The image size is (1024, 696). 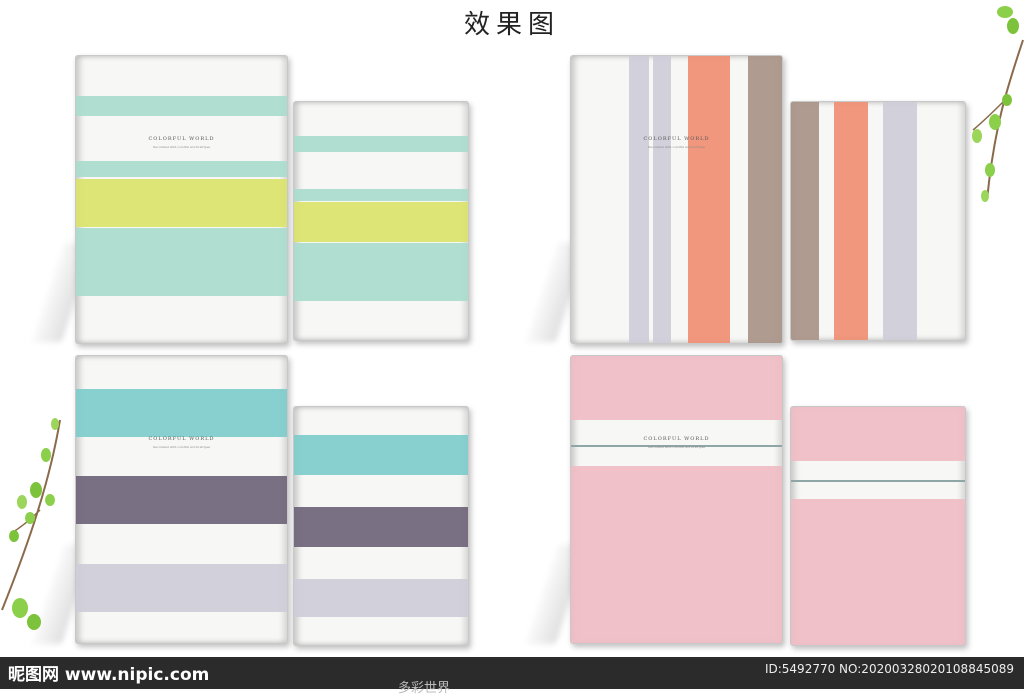 What do you see at coordinates (109, 675) in the screenshot?
I see `site-logo: 昵图网 www.nipic.com` at bounding box center [109, 675].